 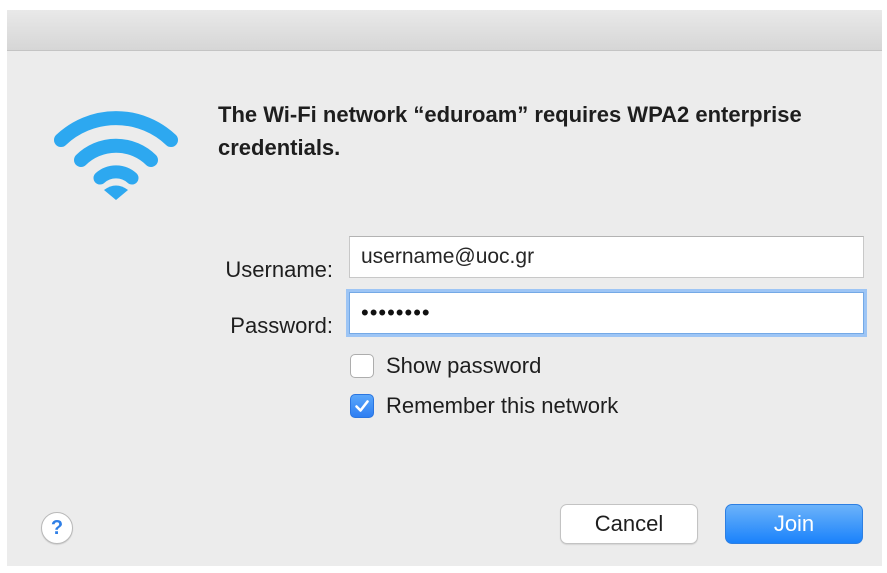 What do you see at coordinates (606, 257) in the screenshot?
I see `username-field` at bounding box center [606, 257].